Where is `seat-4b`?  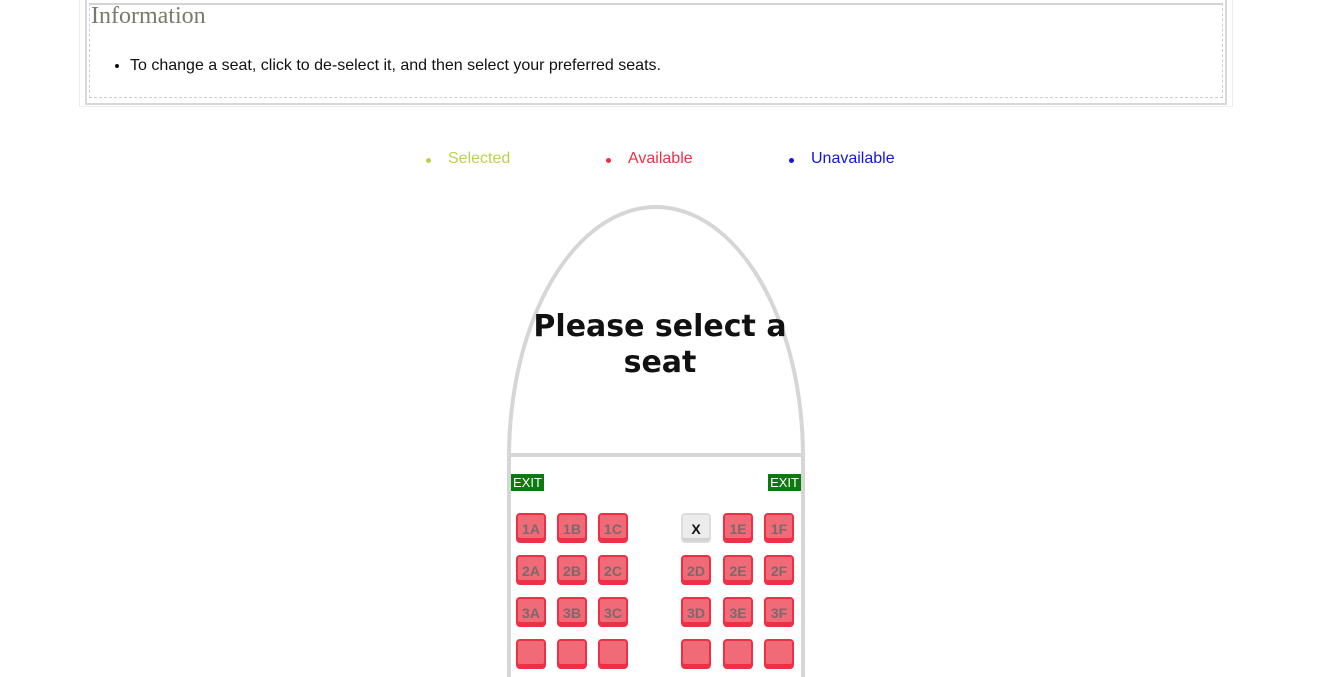 seat-4b is located at coordinates (572, 654).